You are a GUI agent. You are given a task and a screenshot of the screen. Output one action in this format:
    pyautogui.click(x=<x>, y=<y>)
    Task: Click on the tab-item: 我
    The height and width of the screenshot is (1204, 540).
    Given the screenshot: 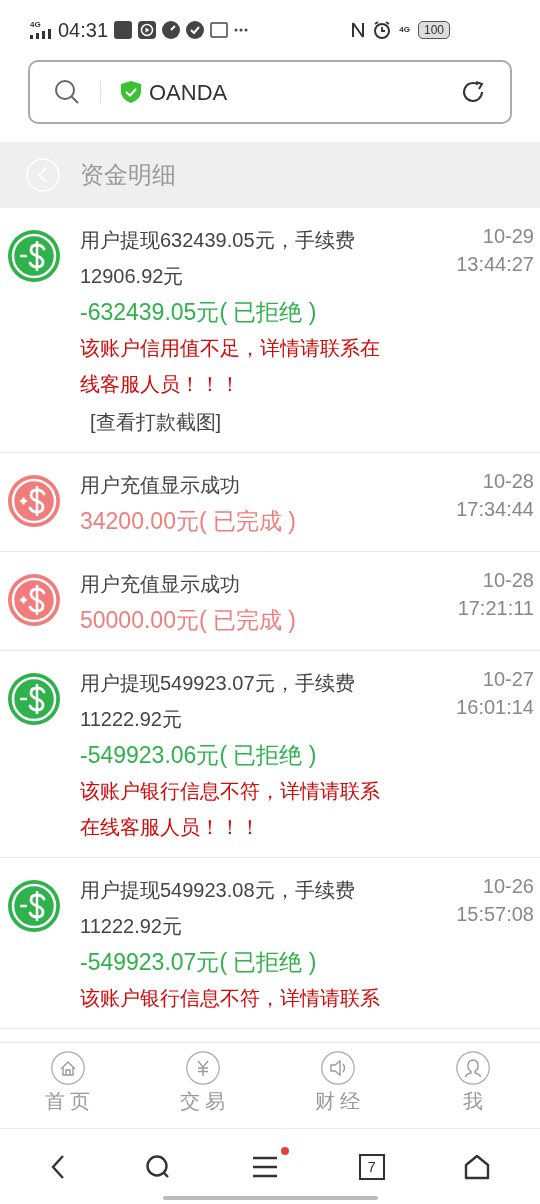 What is the action you would take?
    pyautogui.click(x=472, y=1081)
    